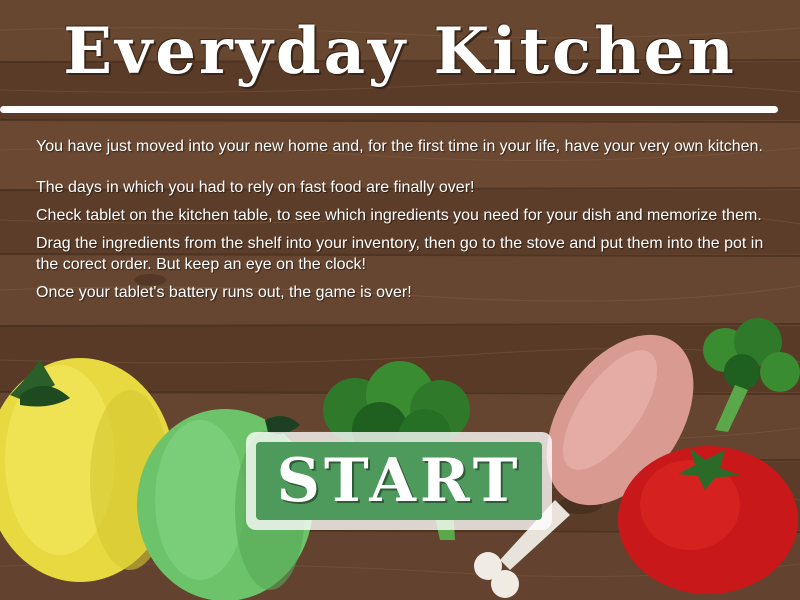 This screenshot has width=800, height=600. I want to click on start-button-face: START, so click(399, 481).